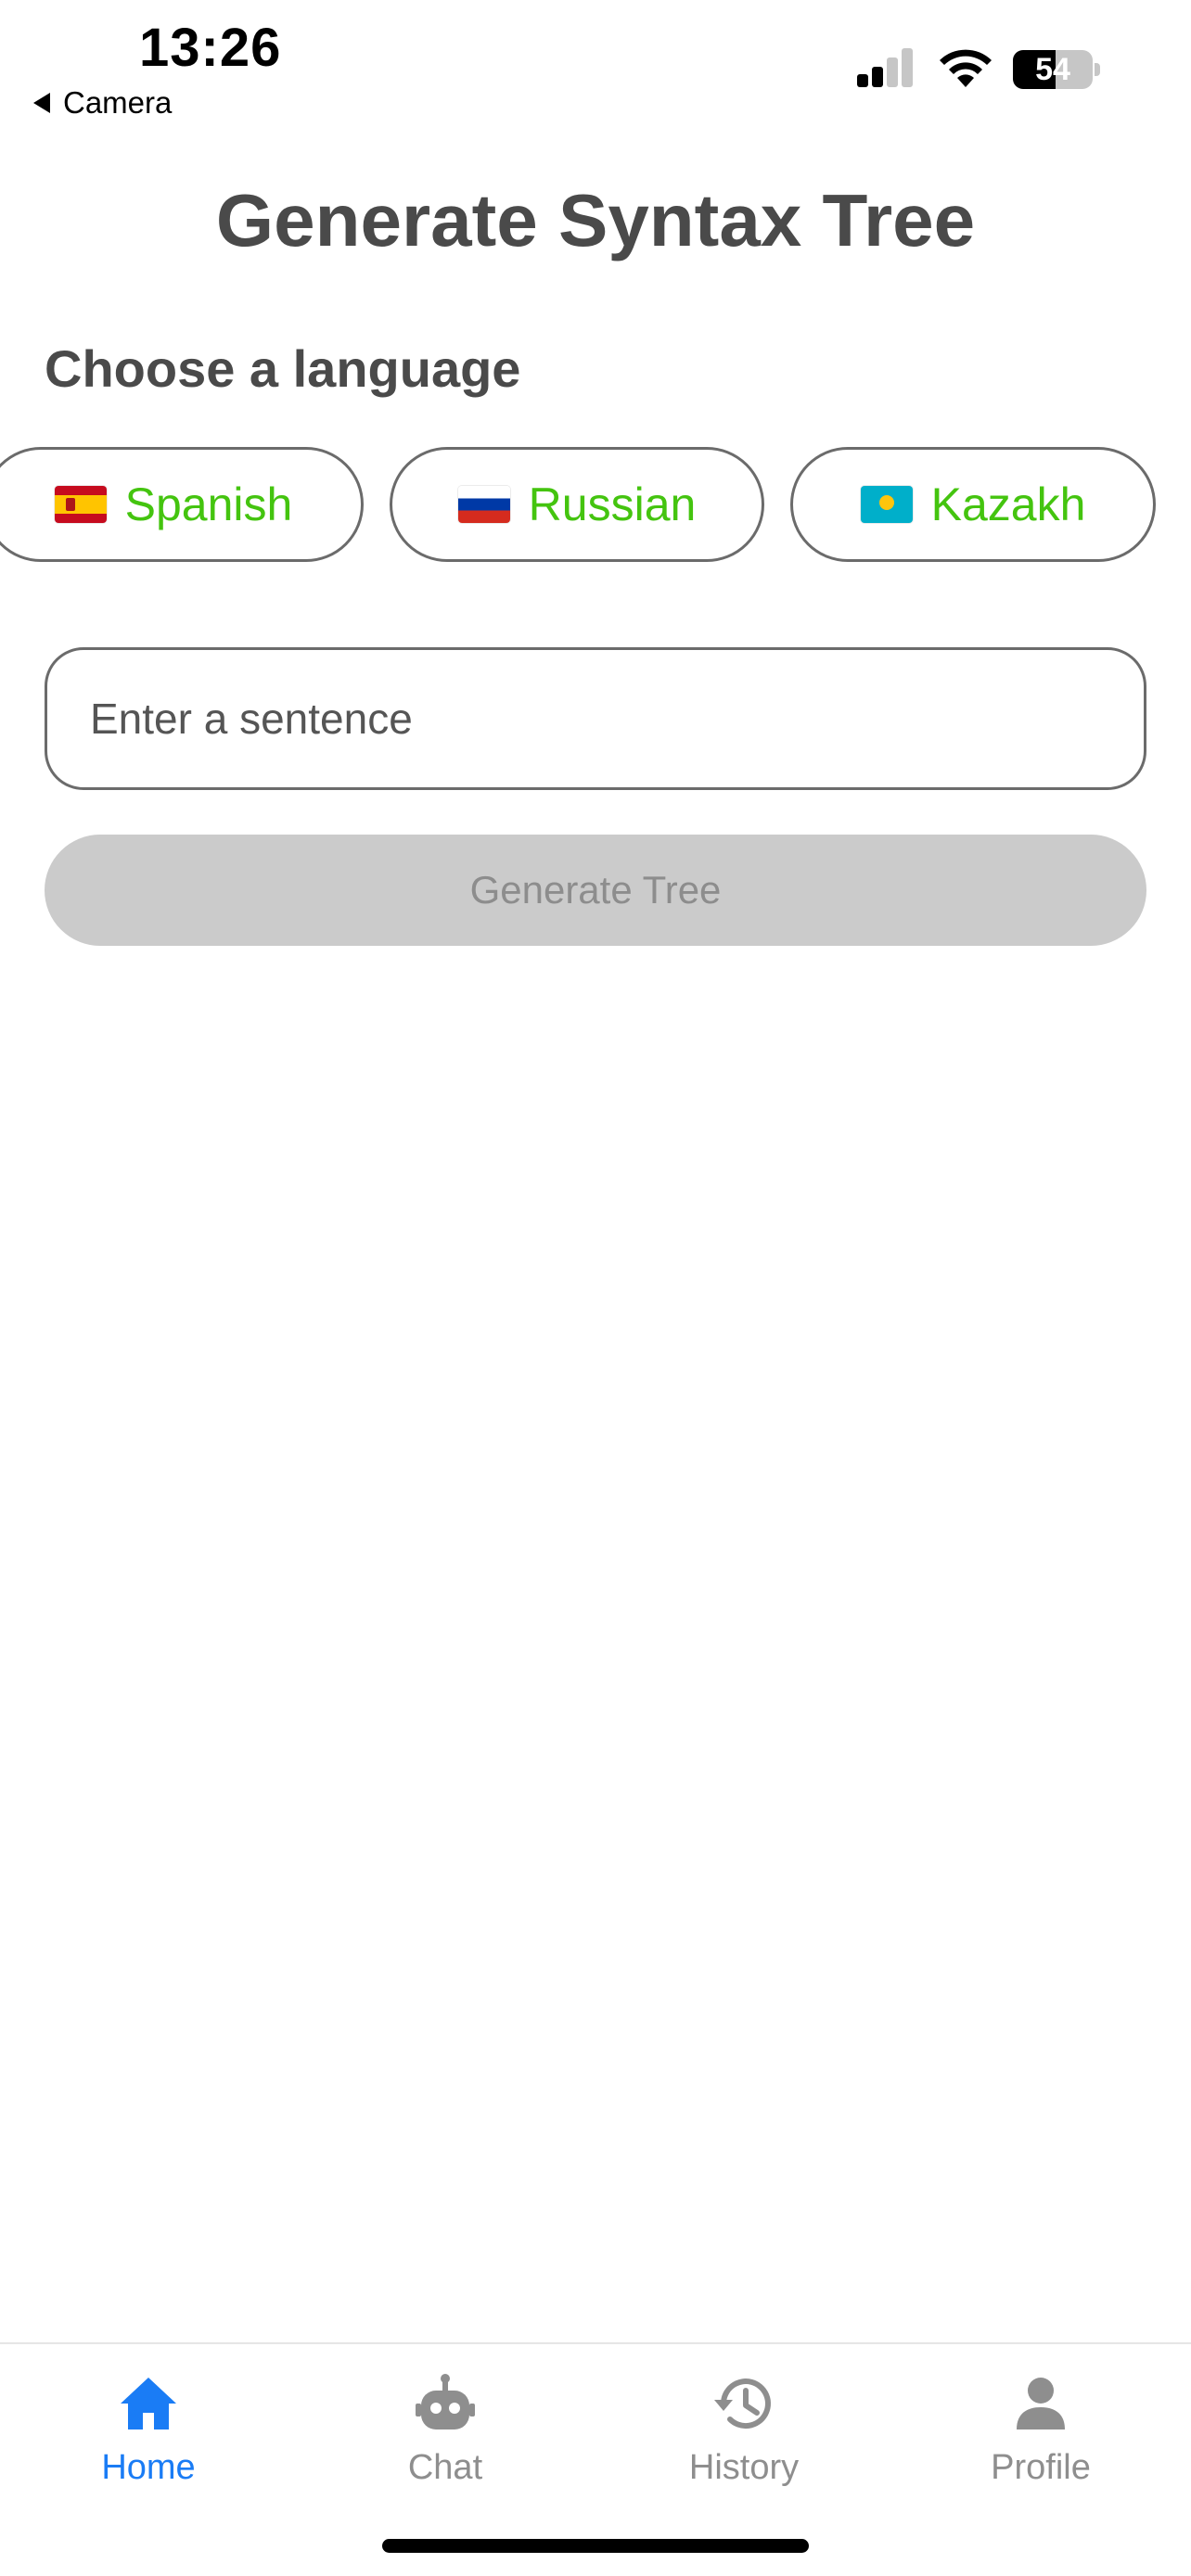 This screenshot has width=1191, height=2576. What do you see at coordinates (966, 68) in the screenshot?
I see `wifi-icon` at bounding box center [966, 68].